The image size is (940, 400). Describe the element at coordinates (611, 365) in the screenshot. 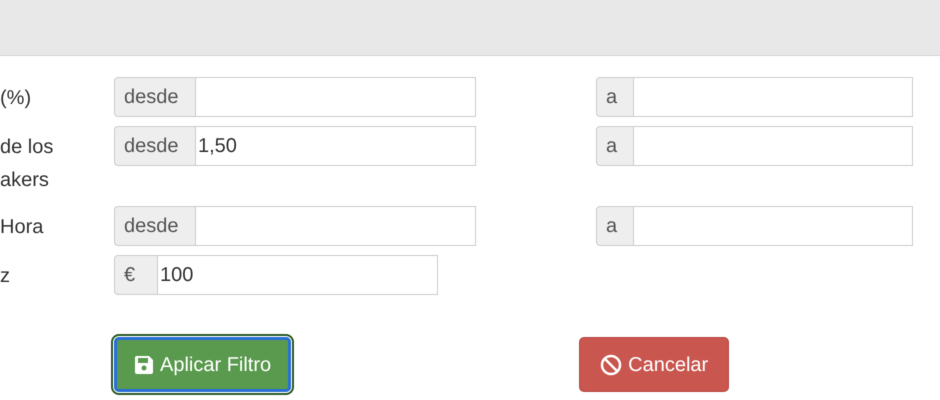

I see `ban-icon` at that location.